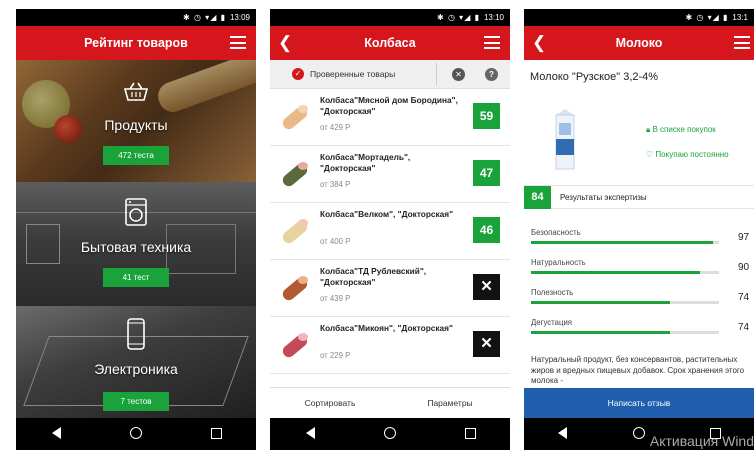  Describe the element at coordinates (352, 74) in the screenshot. I see `filter-label: Проверенные товары` at that location.